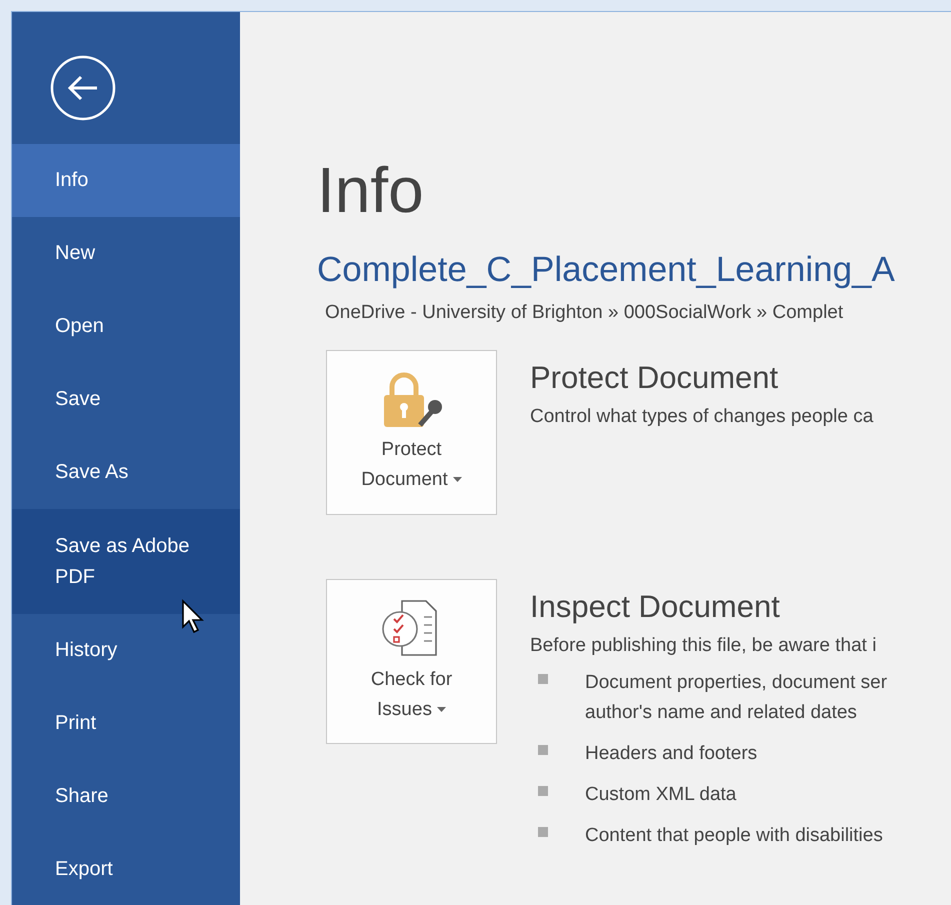  What do you see at coordinates (584, 313) in the screenshot?
I see `document-path: OneDrive - University of Brighton » 000SocialWork » Complet` at bounding box center [584, 313].